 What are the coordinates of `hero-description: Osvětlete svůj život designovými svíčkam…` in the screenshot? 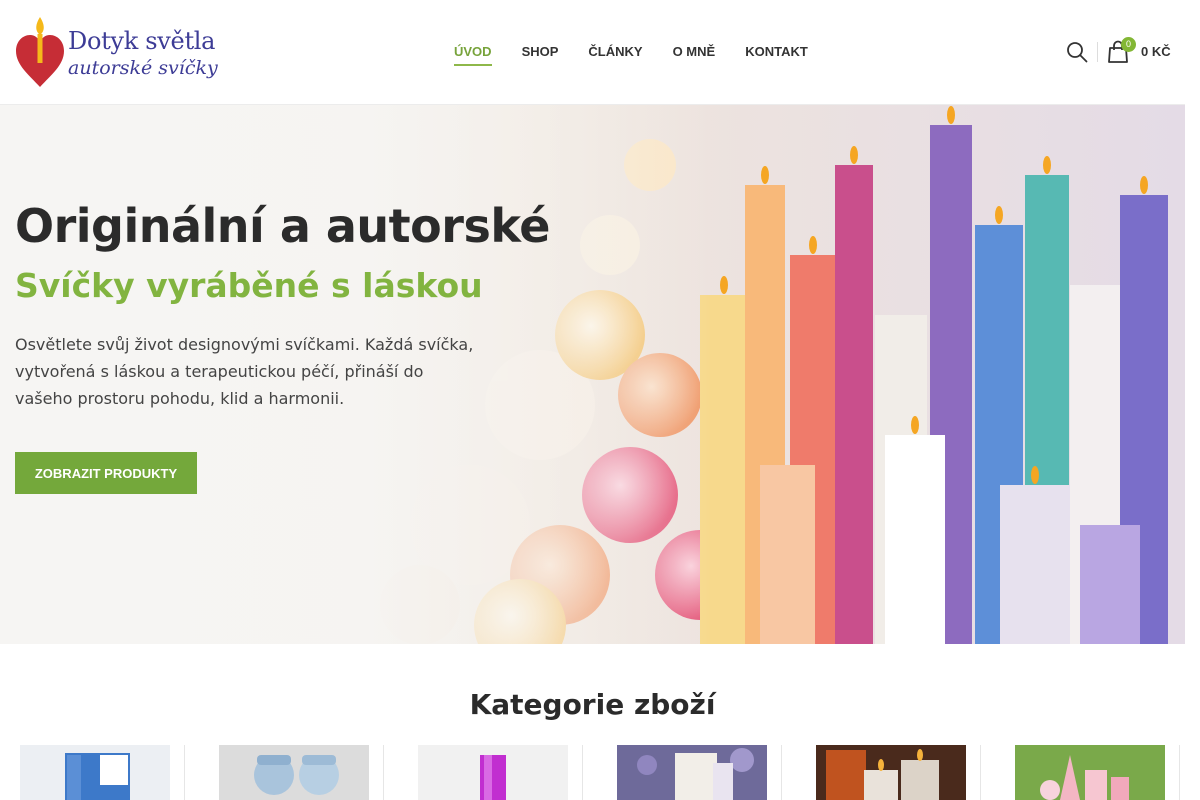 It's located at (244, 371).